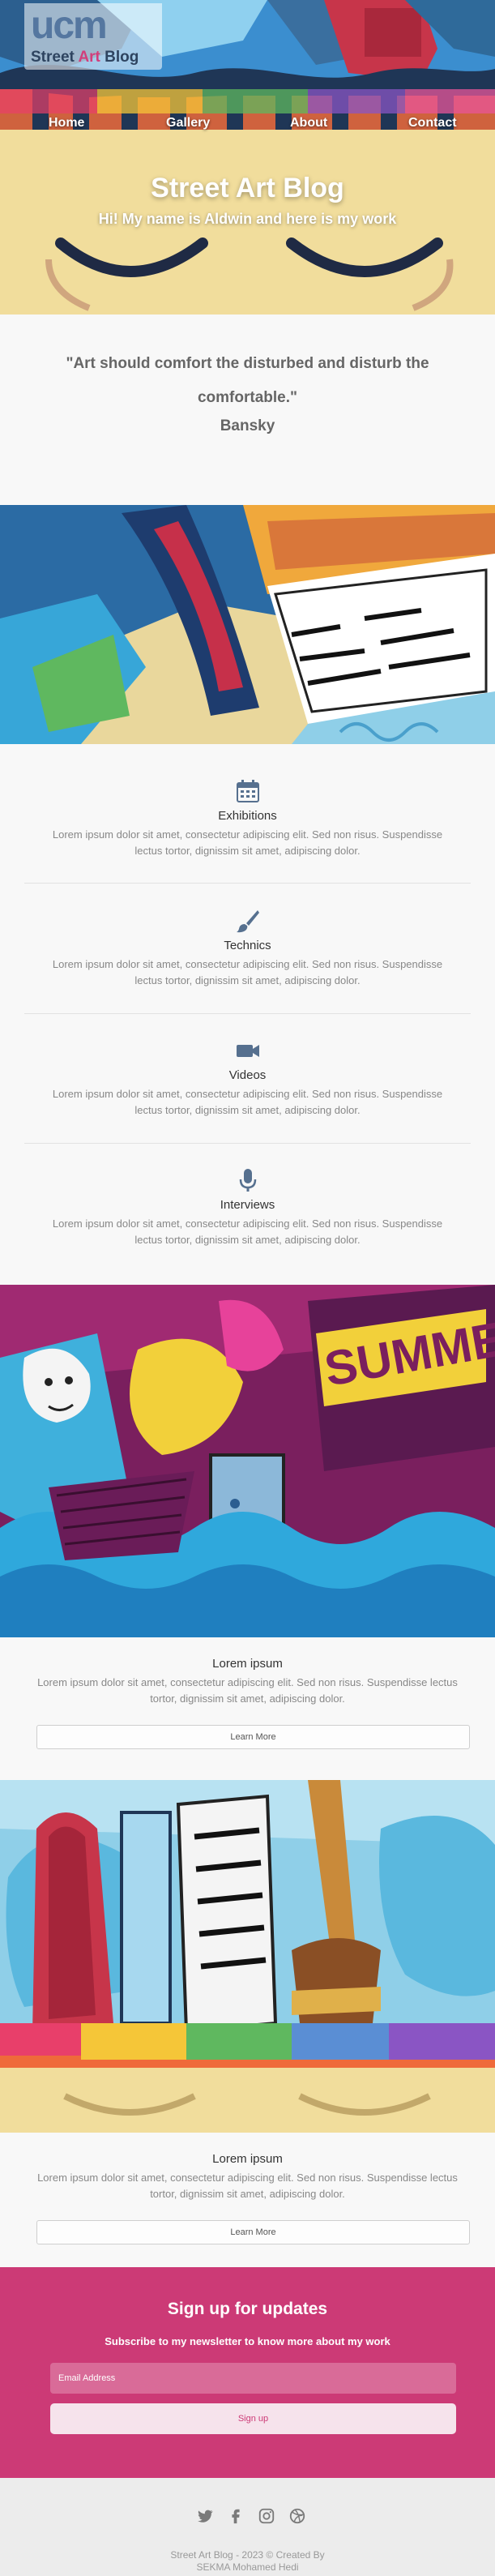  What do you see at coordinates (247, 2567) in the screenshot?
I see `footer-line-2: SEKMA Mohamed Hedi` at bounding box center [247, 2567].